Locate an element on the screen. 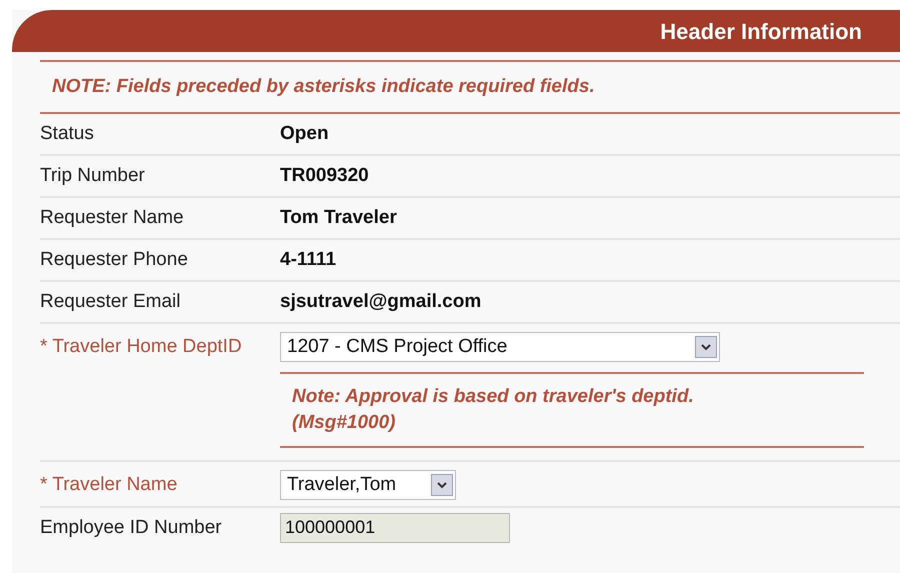 The width and height of the screenshot is (900, 573). field-label: * Traveler Name is located at coordinates (109, 484).